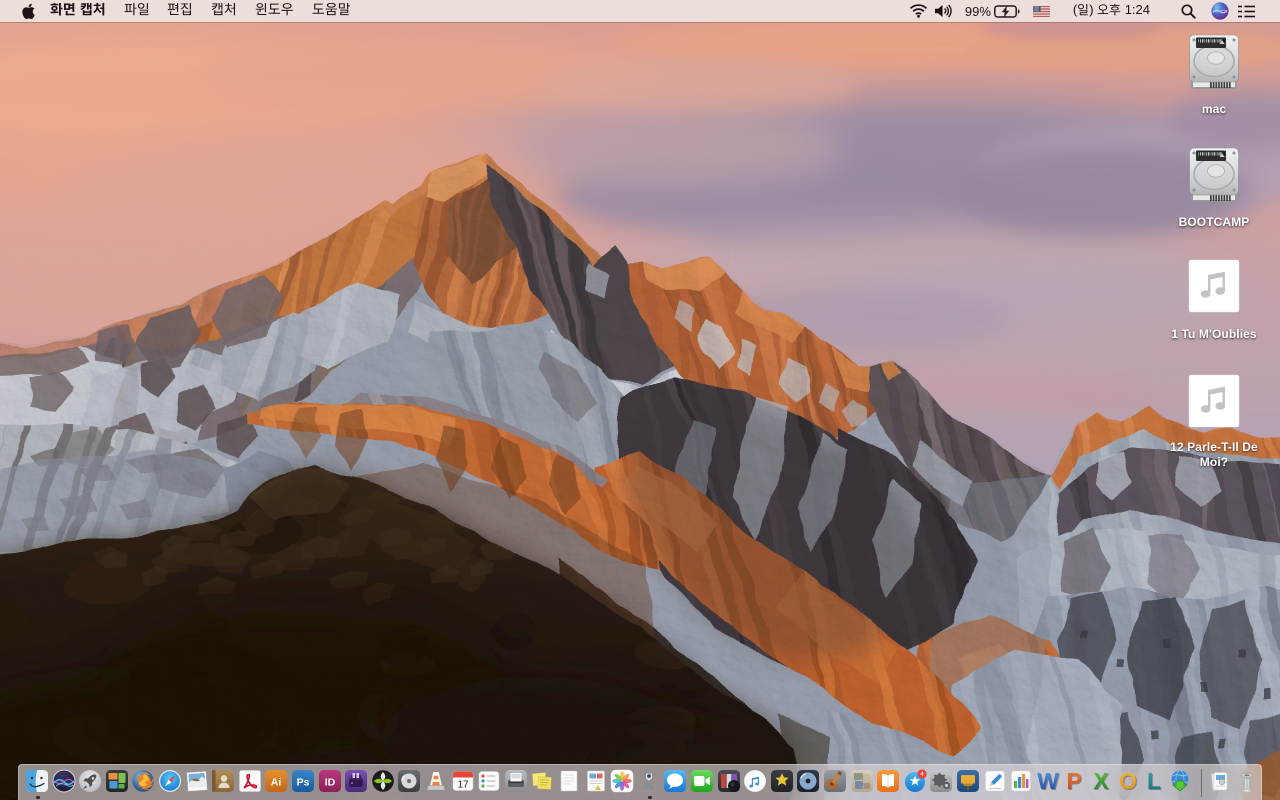 The height and width of the screenshot is (800, 1280). I want to click on svg-text: ID, so click(330, 783).